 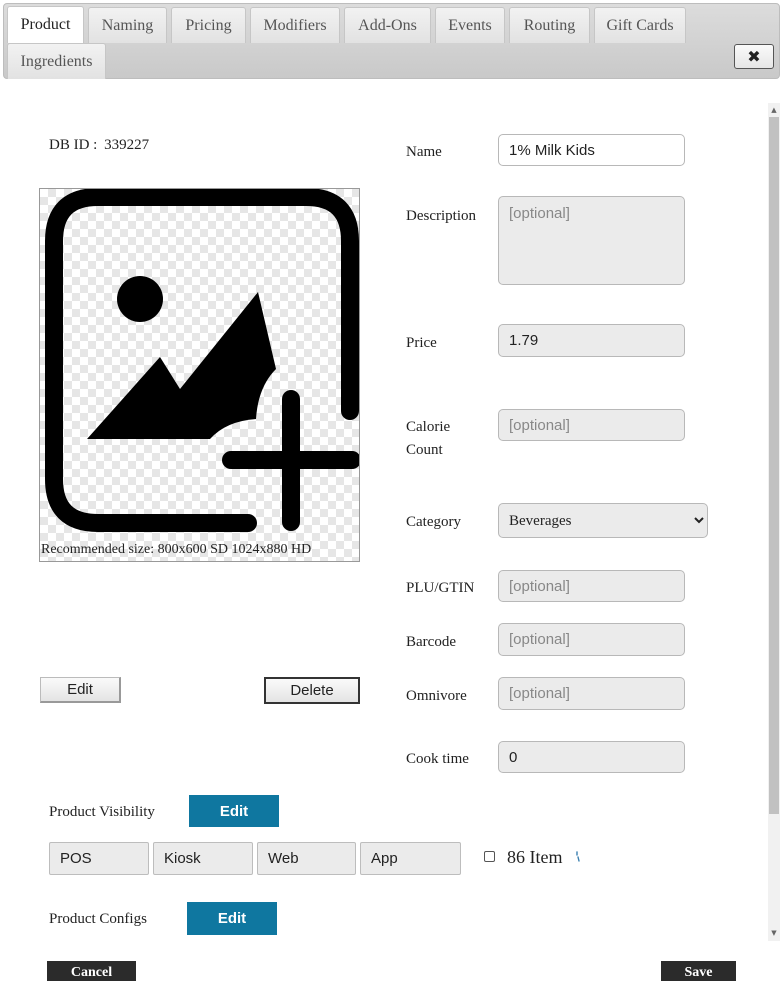 What do you see at coordinates (424, 152) in the screenshot?
I see `name-label: Name` at bounding box center [424, 152].